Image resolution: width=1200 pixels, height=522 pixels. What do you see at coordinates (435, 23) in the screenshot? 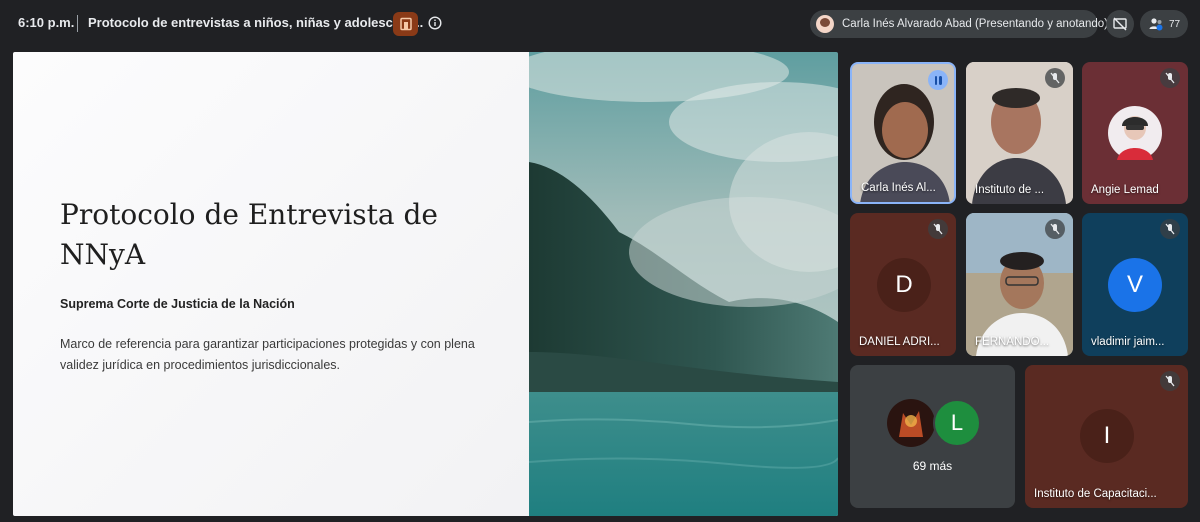
I see `info-icon` at bounding box center [435, 23].